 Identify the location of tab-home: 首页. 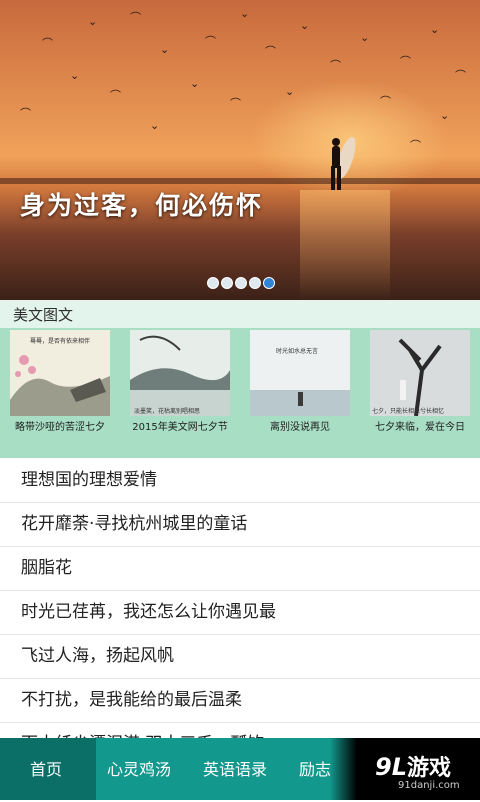
(48, 769).